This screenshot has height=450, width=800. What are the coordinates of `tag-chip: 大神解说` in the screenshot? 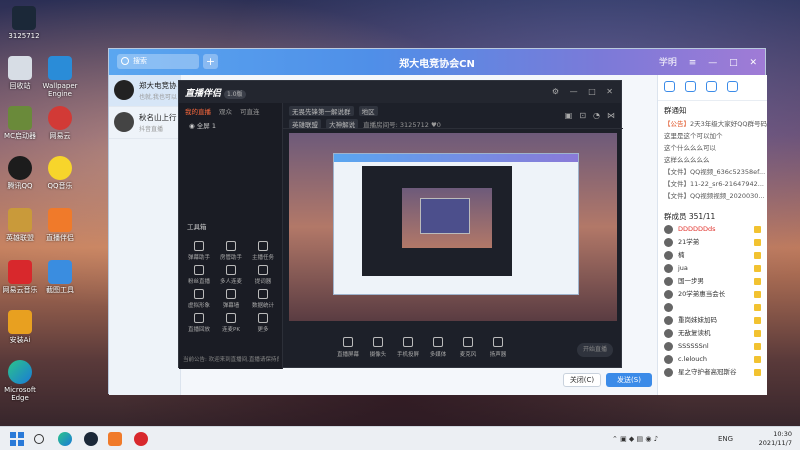 It's located at (342, 124).